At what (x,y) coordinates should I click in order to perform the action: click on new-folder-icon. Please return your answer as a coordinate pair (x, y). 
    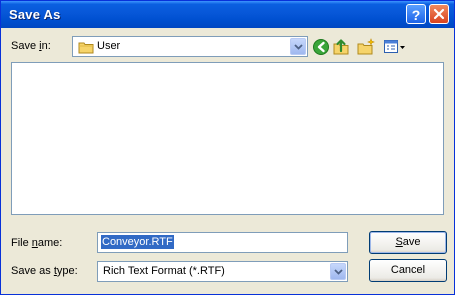
    Looking at the image, I should click on (366, 47).